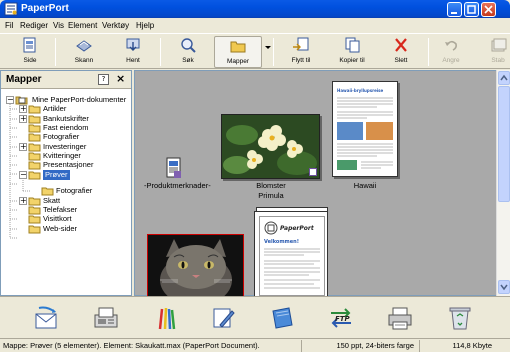 The height and width of the screenshot is (352, 510). What do you see at coordinates (352, 45) in the screenshot?
I see `copy-to-icon` at bounding box center [352, 45].